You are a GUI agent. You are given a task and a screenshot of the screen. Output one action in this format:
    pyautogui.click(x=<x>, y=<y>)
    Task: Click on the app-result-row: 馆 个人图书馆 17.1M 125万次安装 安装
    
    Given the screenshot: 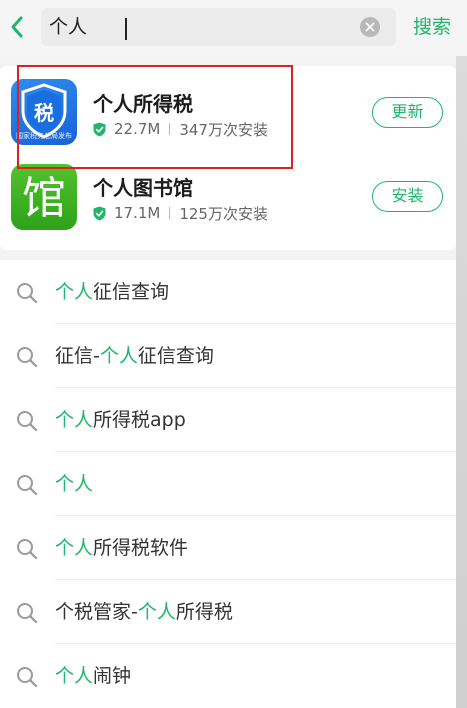 What is the action you would take?
    pyautogui.click(x=228, y=203)
    